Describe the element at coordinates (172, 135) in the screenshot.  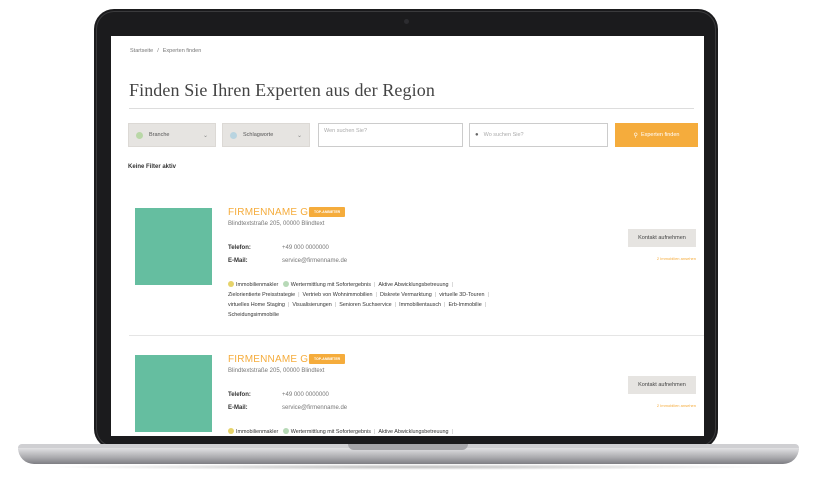
I see `branche-select: Branche ⌄` at that location.